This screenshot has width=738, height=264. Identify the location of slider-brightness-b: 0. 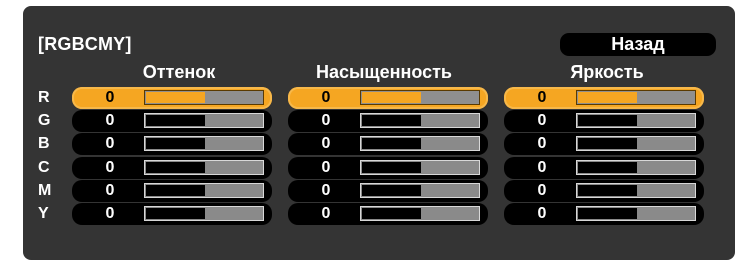
(604, 144).